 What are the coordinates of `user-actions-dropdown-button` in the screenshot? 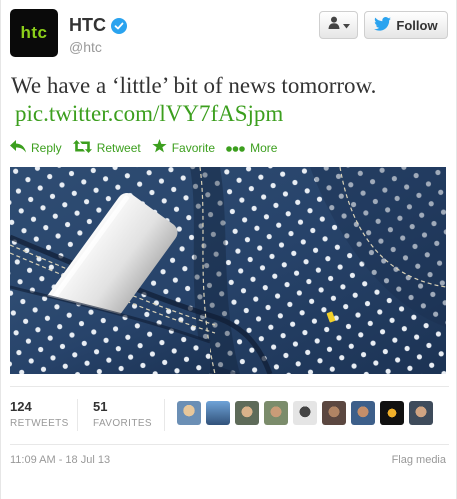 It's located at (338, 25).